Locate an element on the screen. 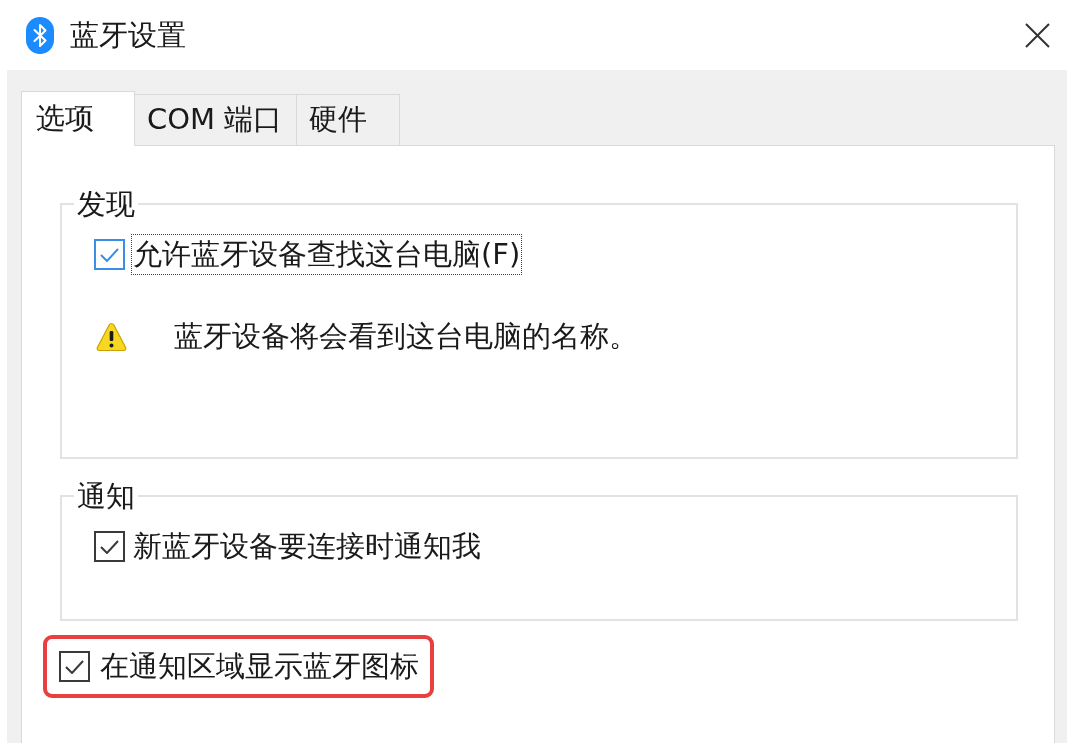 This screenshot has height=743, width=1080. checkbox-label: 允许蓝牙设备查找这台电脑(F) is located at coordinates (327, 254).